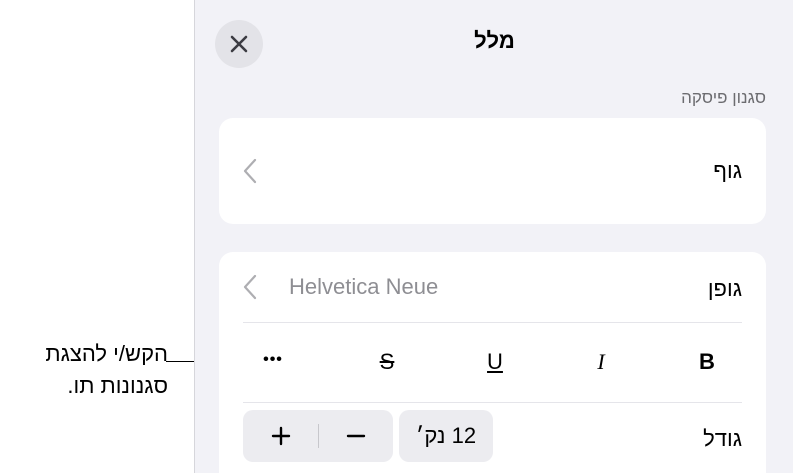 The width and height of the screenshot is (793, 473). I want to click on paragraph-style-section-label: סגנון פיסקה, so click(723, 97).